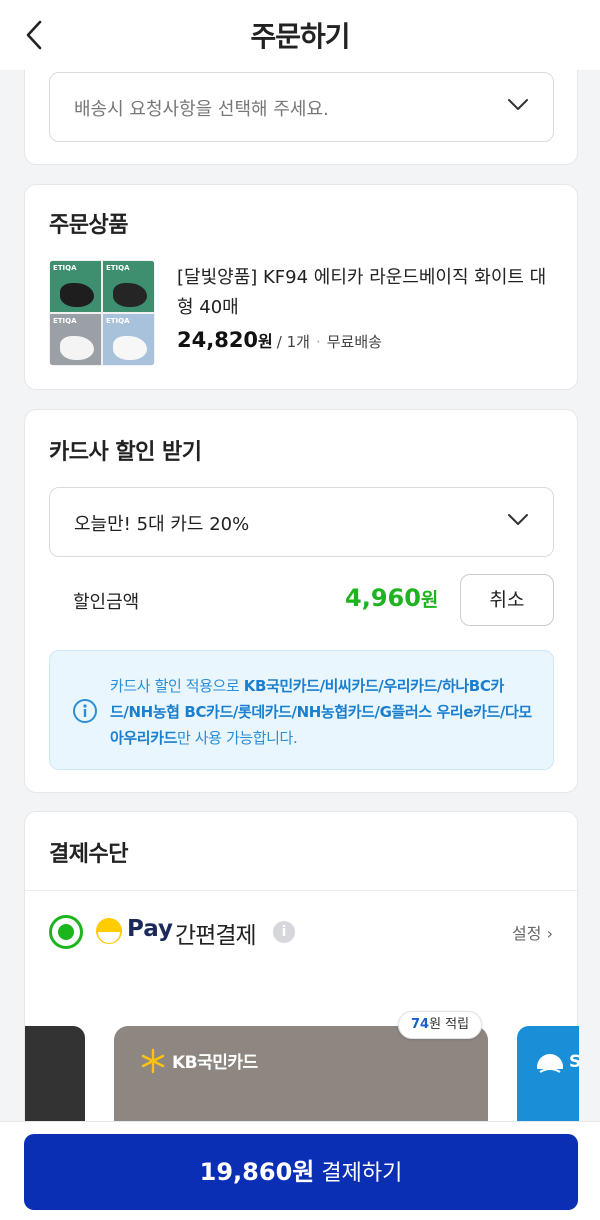 The height and width of the screenshot is (1220, 600). What do you see at coordinates (265, 341) in the screenshot?
I see `price-unit: 원` at bounding box center [265, 341].